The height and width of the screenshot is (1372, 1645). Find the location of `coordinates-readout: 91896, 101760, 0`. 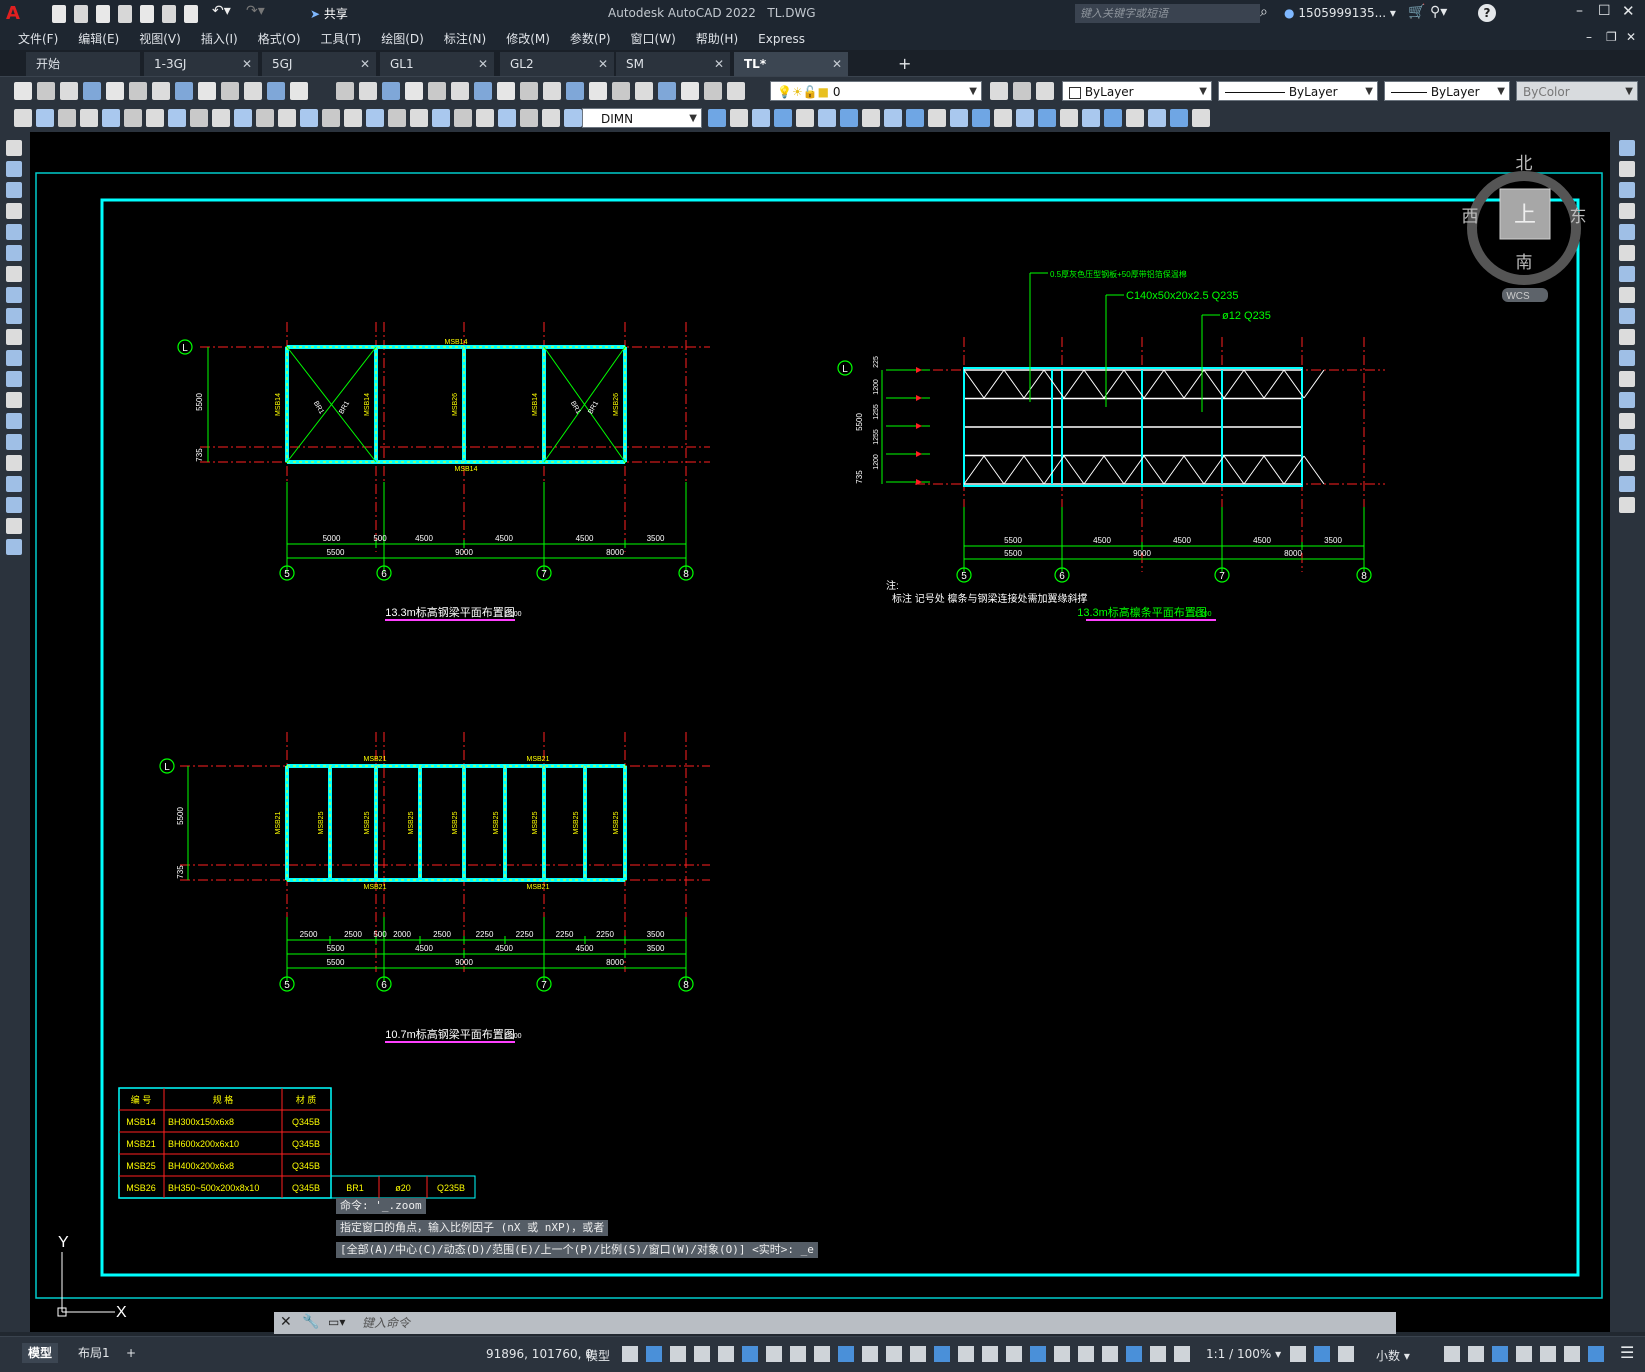

coordinates-readout: 91896, 101760, 0 is located at coordinates (539, 1354).